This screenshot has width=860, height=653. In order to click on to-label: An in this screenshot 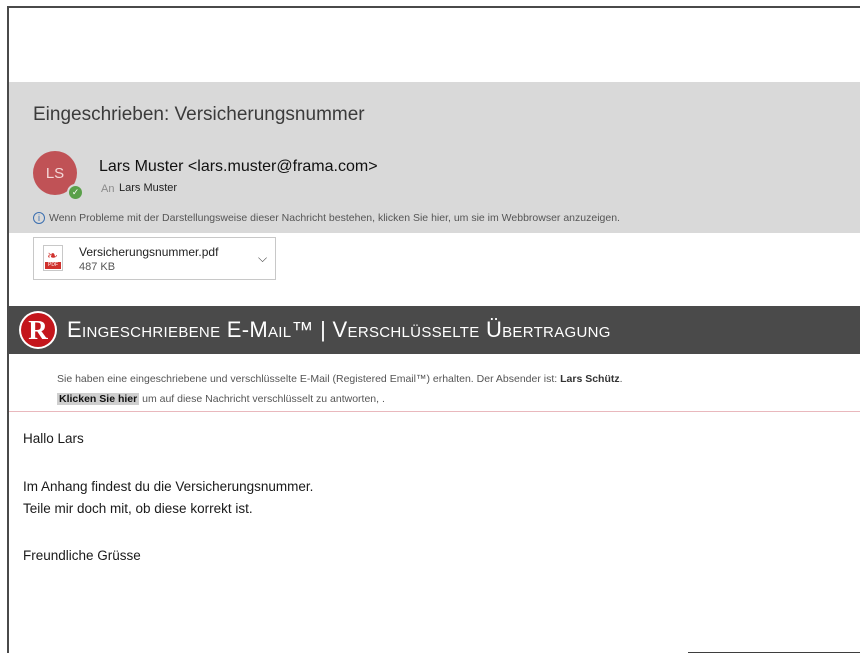, I will do `click(108, 189)`.